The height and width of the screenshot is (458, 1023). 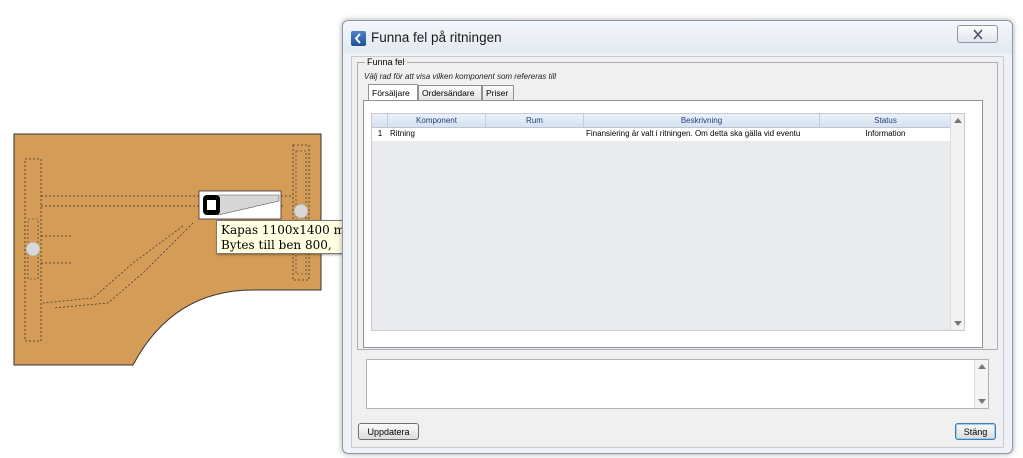 What do you see at coordinates (885, 133) in the screenshot?
I see `cell-status: Information` at bounding box center [885, 133].